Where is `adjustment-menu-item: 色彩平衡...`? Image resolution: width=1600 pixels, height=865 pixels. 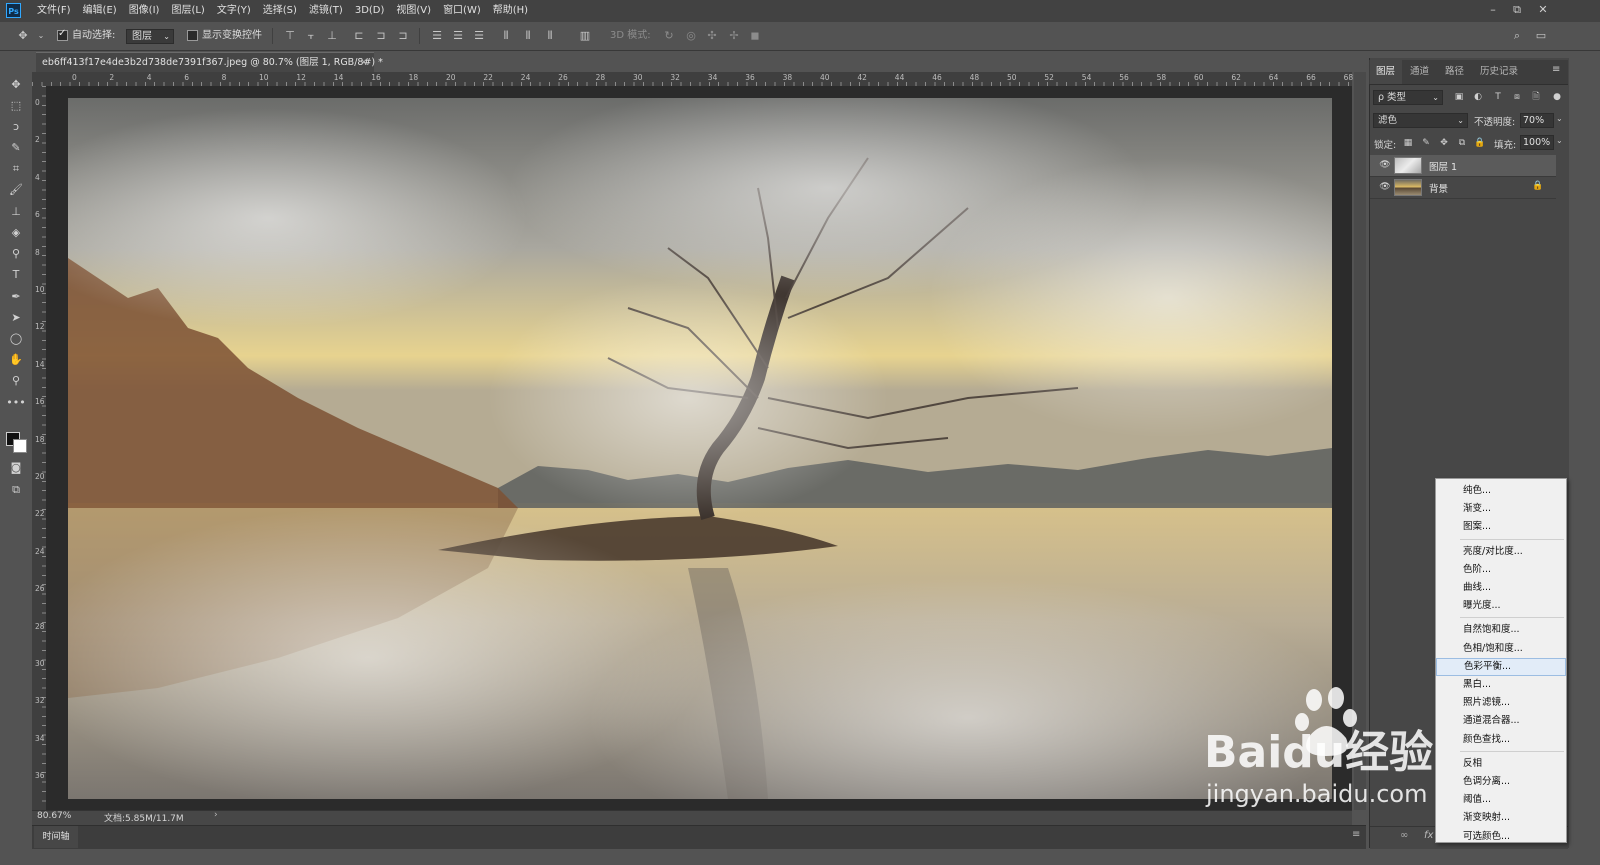
adjustment-menu-item: 色彩平衡... is located at coordinates (1501, 666).